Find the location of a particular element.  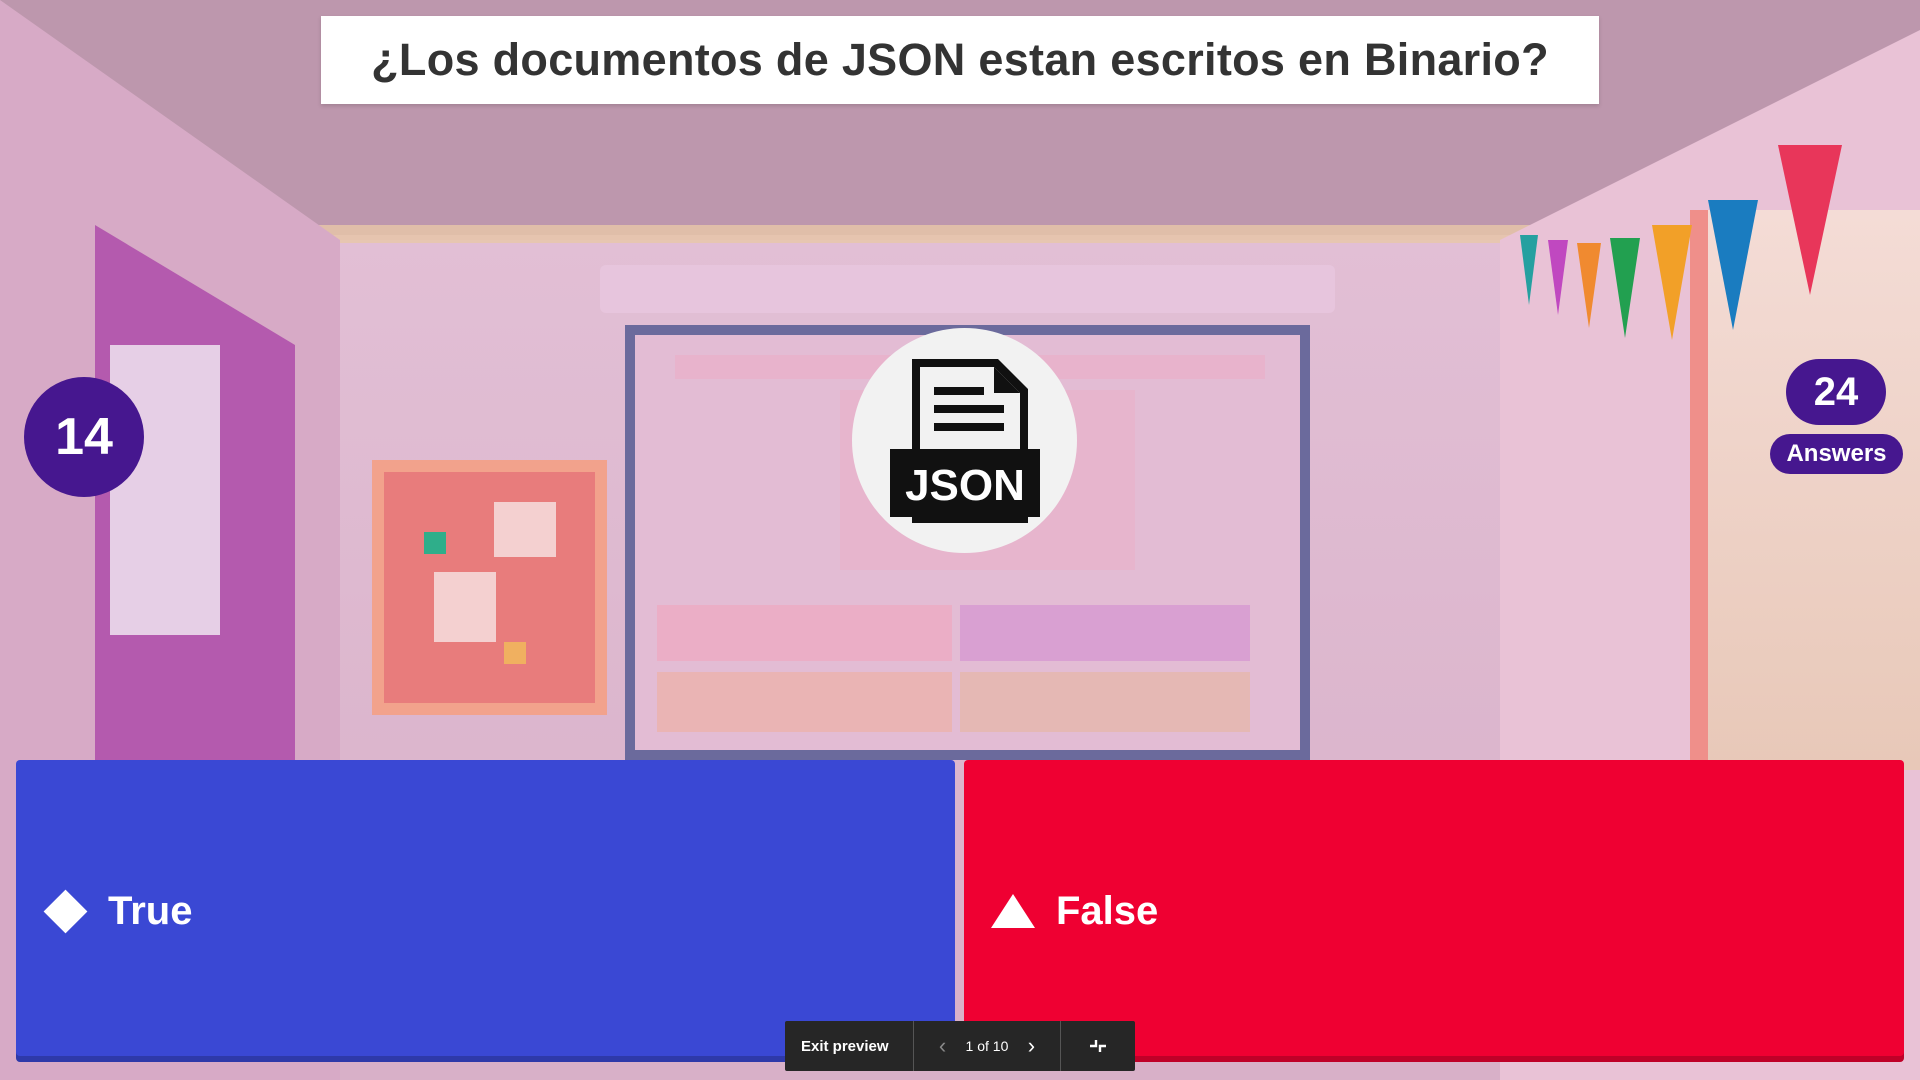

answer-label: False is located at coordinates (1107, 910).